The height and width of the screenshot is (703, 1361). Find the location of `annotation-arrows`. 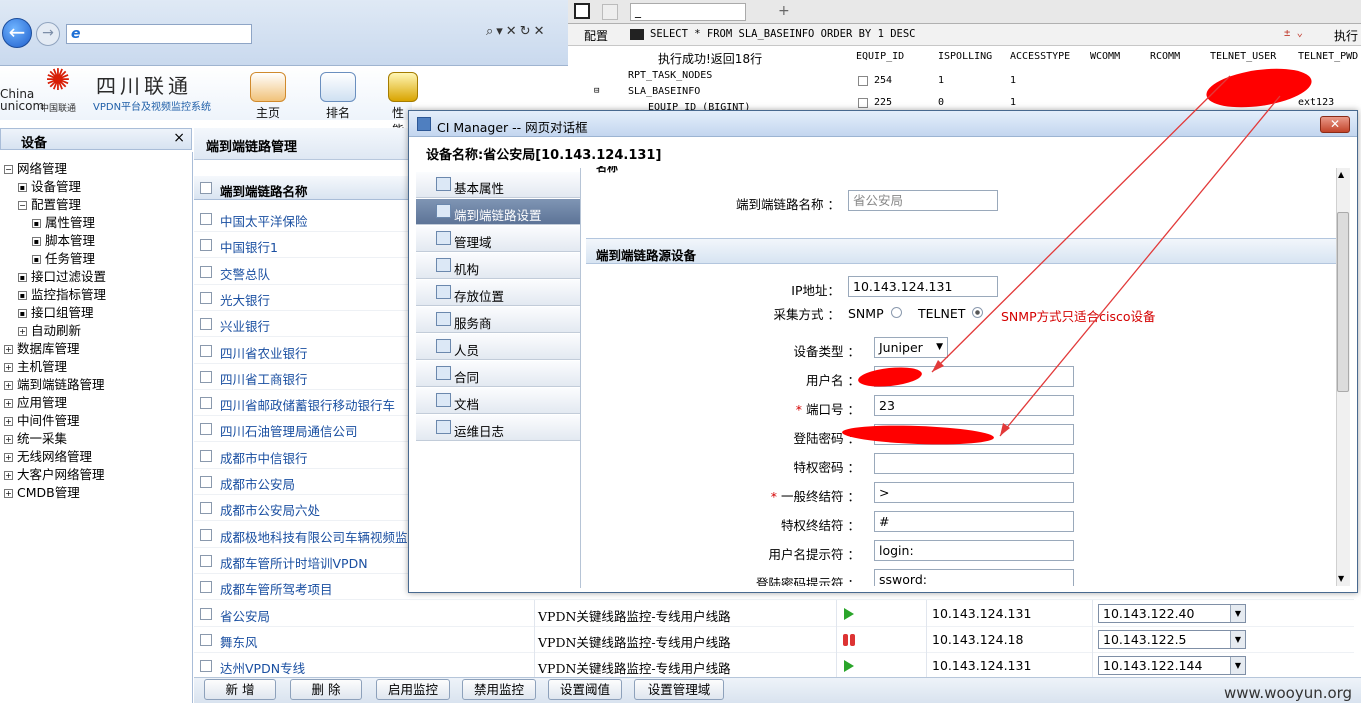

annotation-arrows is located at coordinates (1106, 256).